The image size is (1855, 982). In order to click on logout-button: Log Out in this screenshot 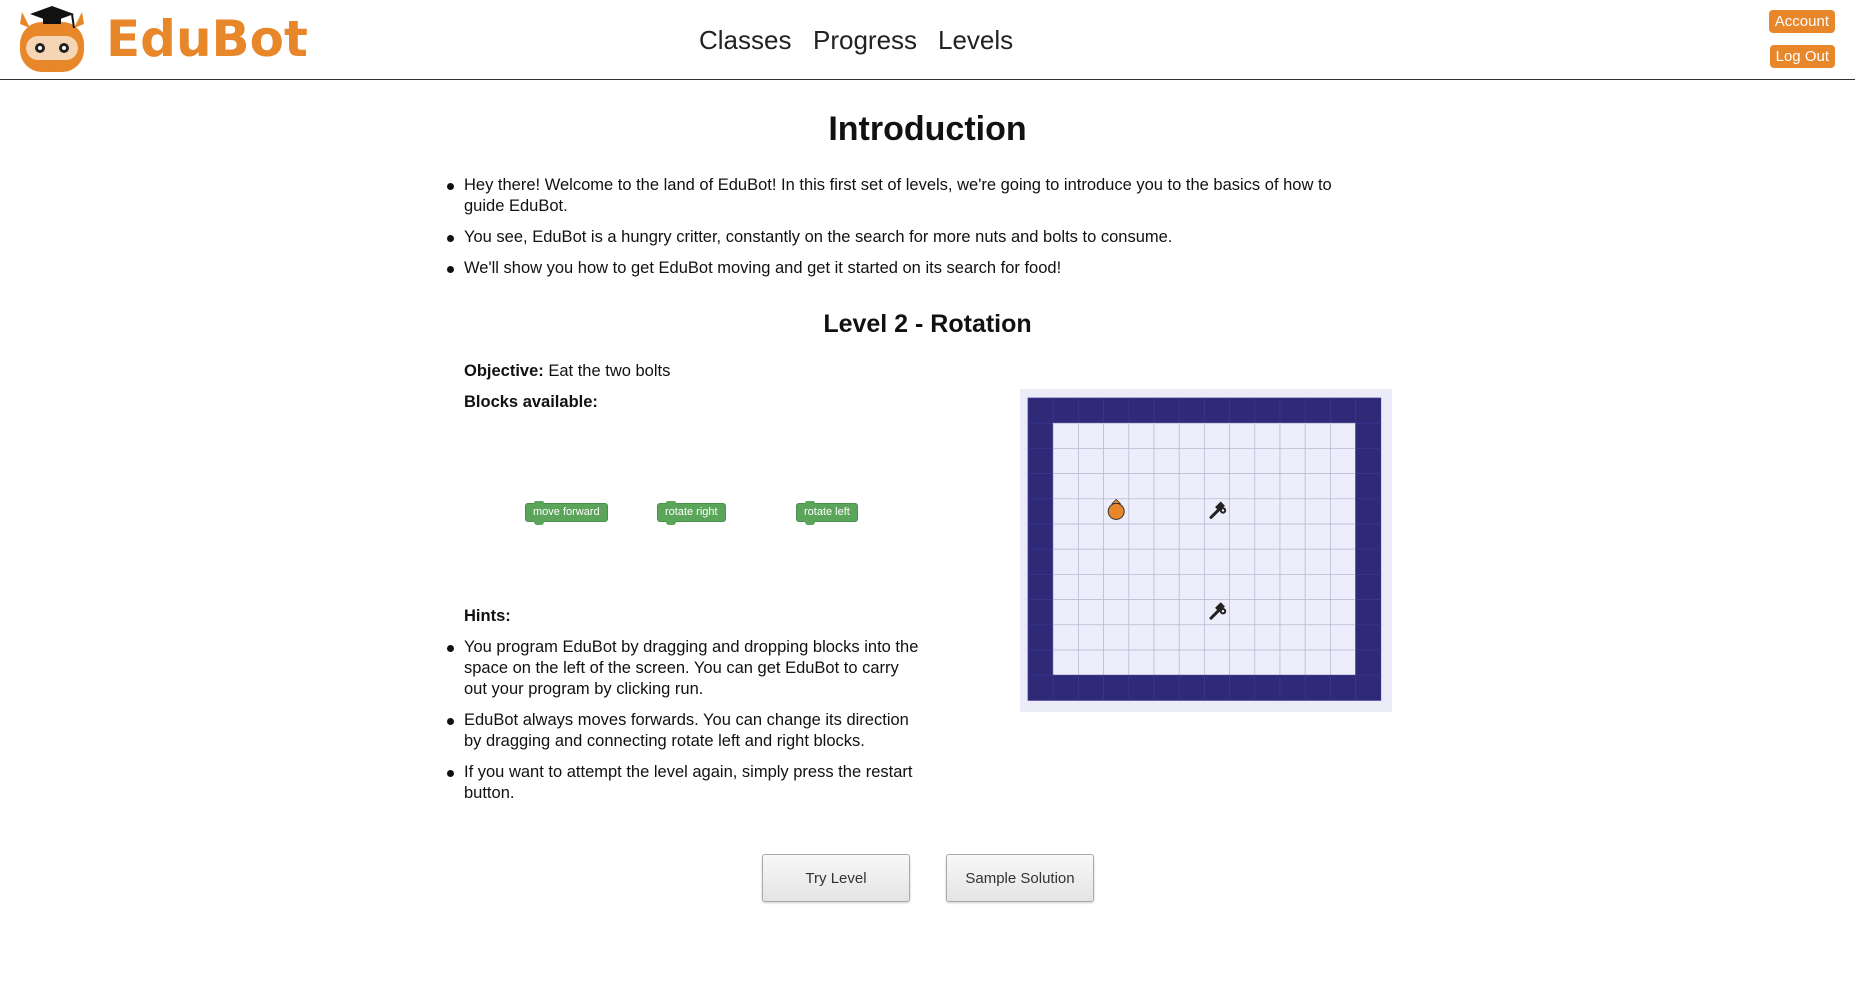, I will do `click(1802, 56)`.